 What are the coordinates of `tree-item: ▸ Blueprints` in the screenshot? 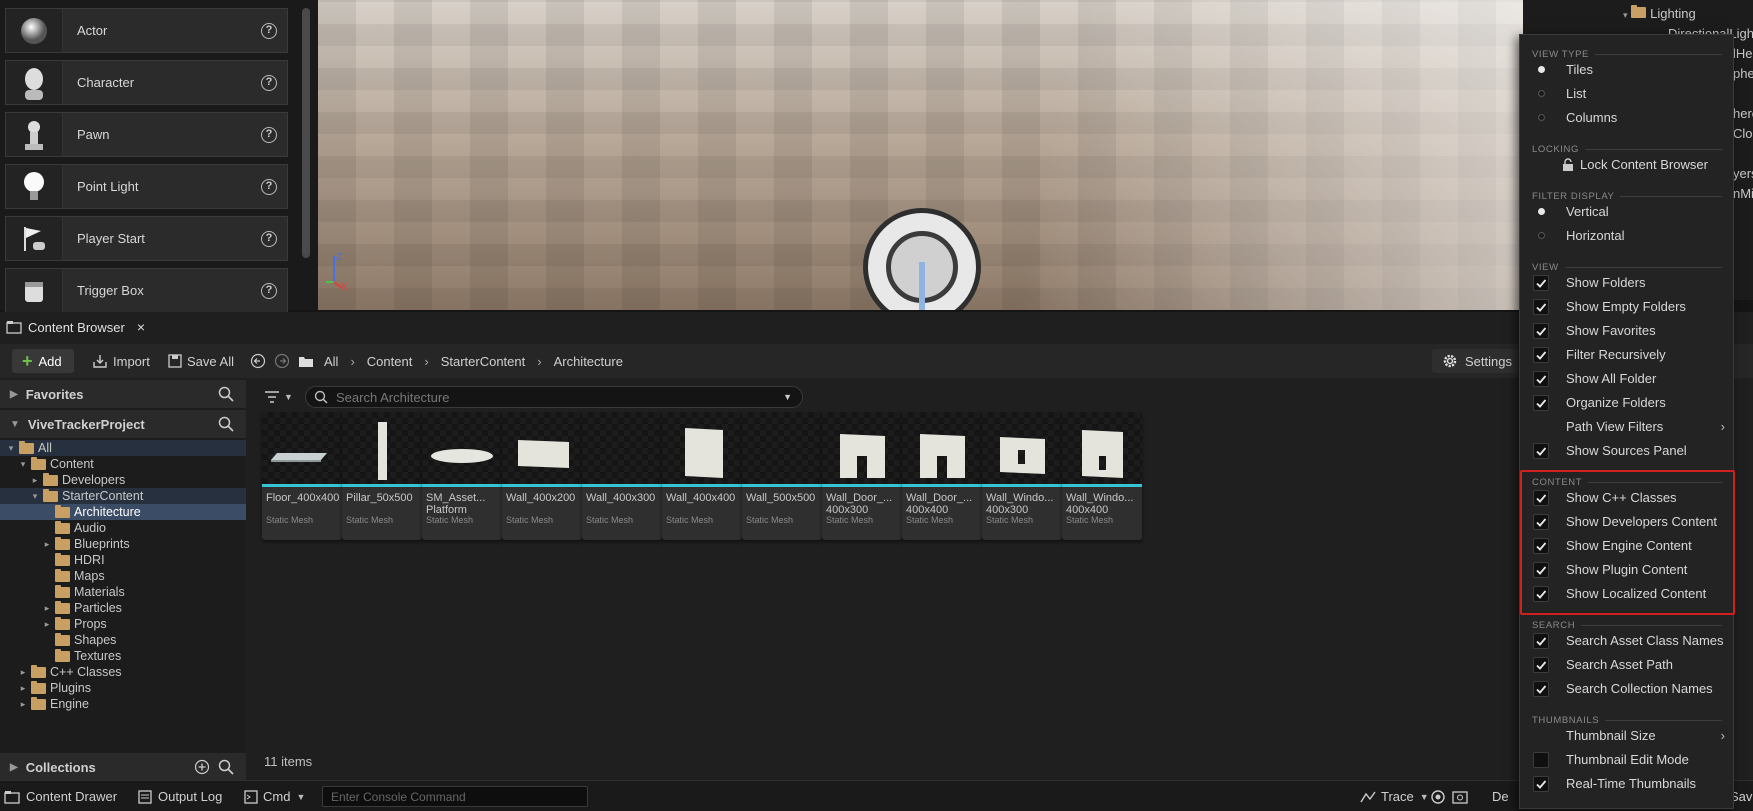 It's located at (123, 544).